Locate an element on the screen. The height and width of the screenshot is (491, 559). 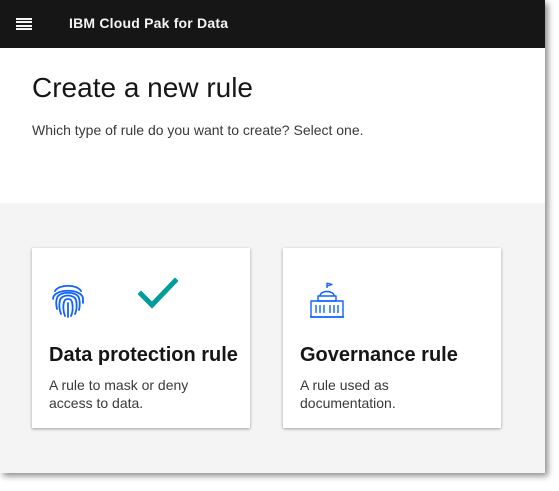
government-building-icon is located at coordinates (327, 301).